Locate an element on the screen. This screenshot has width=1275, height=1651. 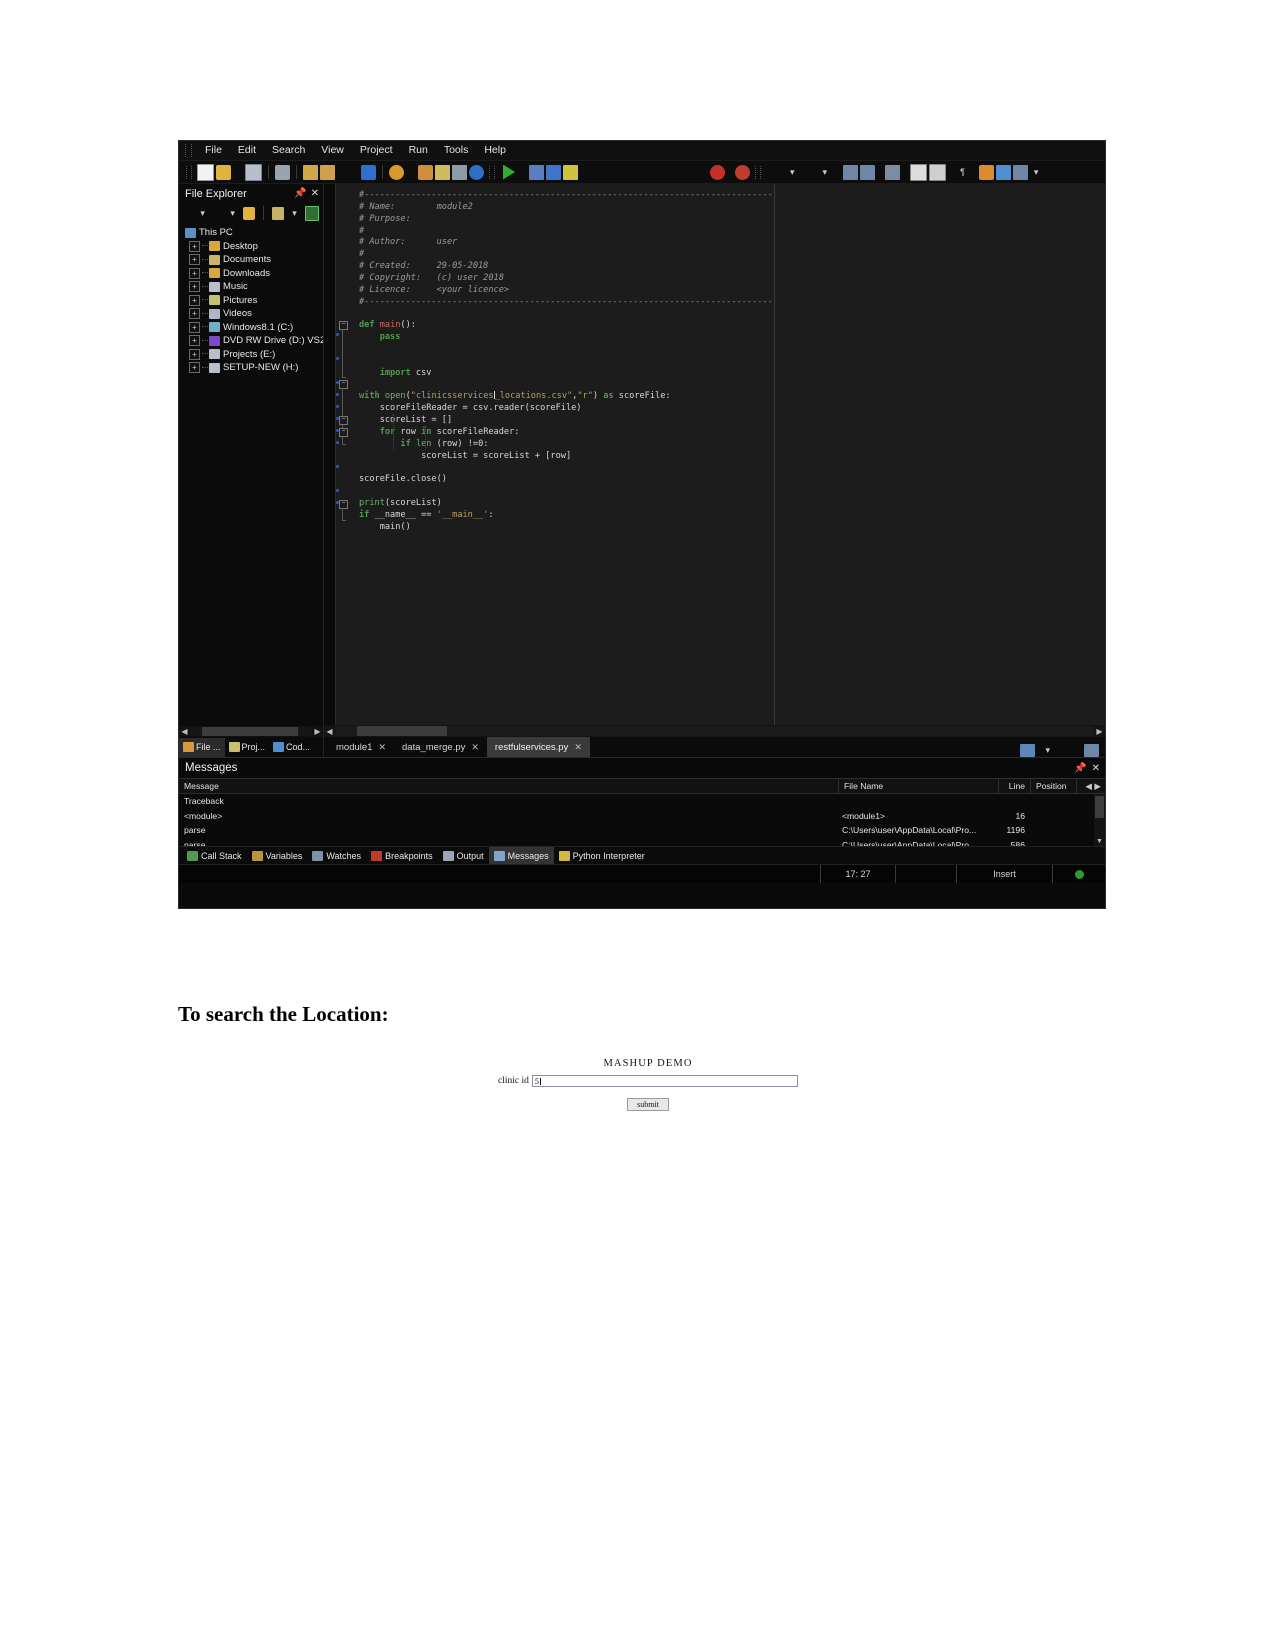
tab-variables: Variables is located at coordinates (277, 855).